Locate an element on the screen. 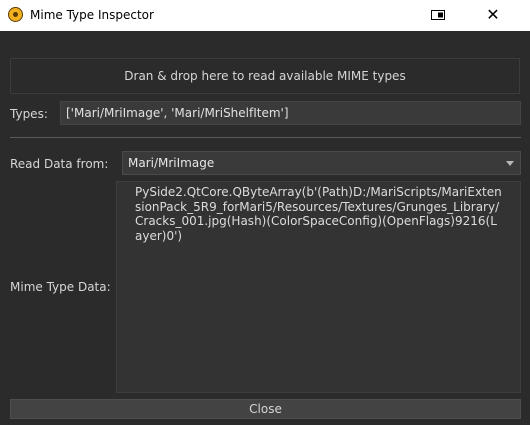  separator is located at coordinates (265, 137).